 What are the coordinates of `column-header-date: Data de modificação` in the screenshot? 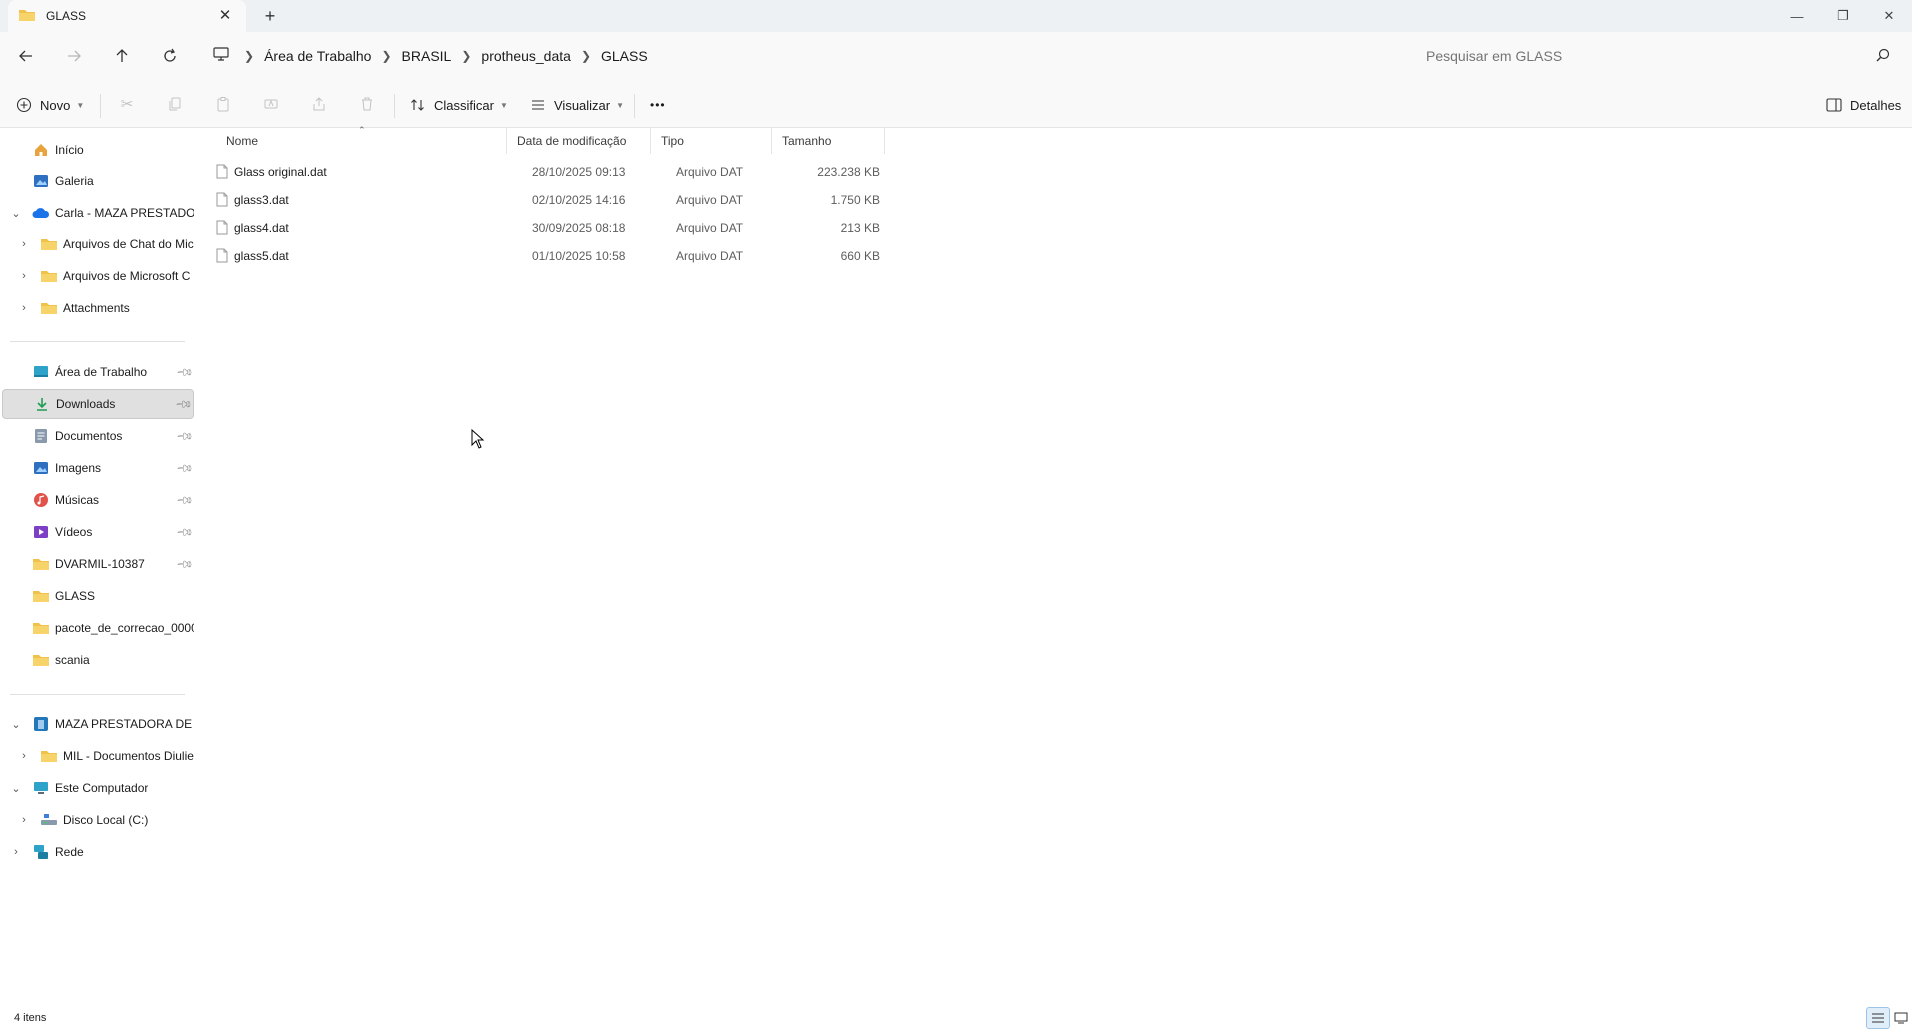 It's located at (577, 141).